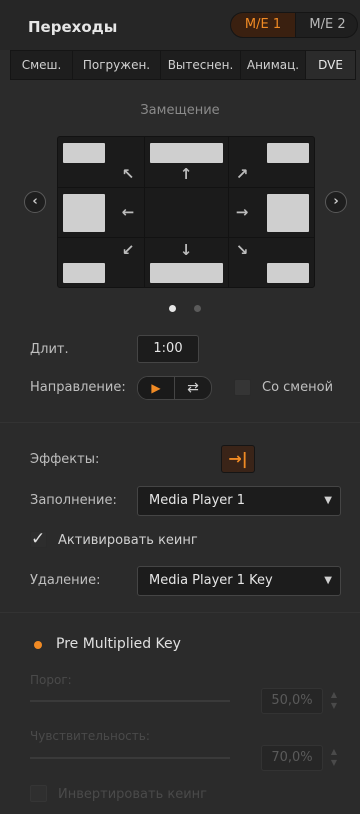 Image resolution: width=360 pixels, height=814 pixels. Describe the element at coordinates (78, 387) in the screenshot. I see `direction-label: Направление:` at that location.